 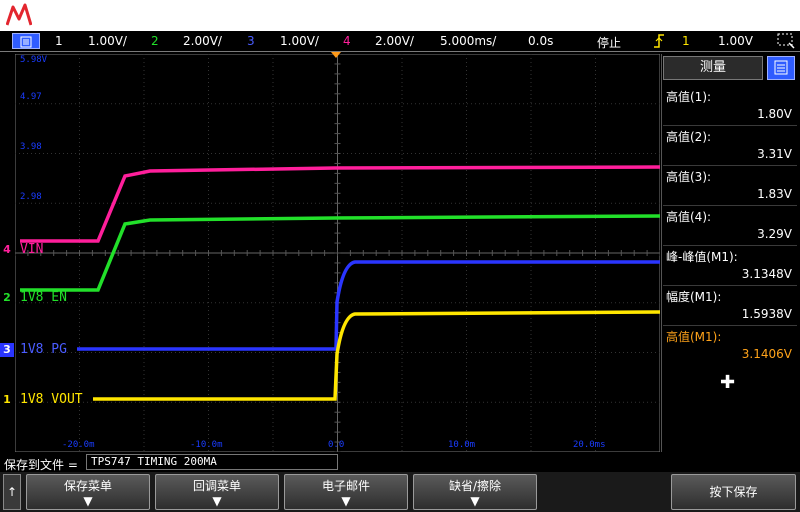 I want to click on ch3-number: 3, so click(x=251, y=41).